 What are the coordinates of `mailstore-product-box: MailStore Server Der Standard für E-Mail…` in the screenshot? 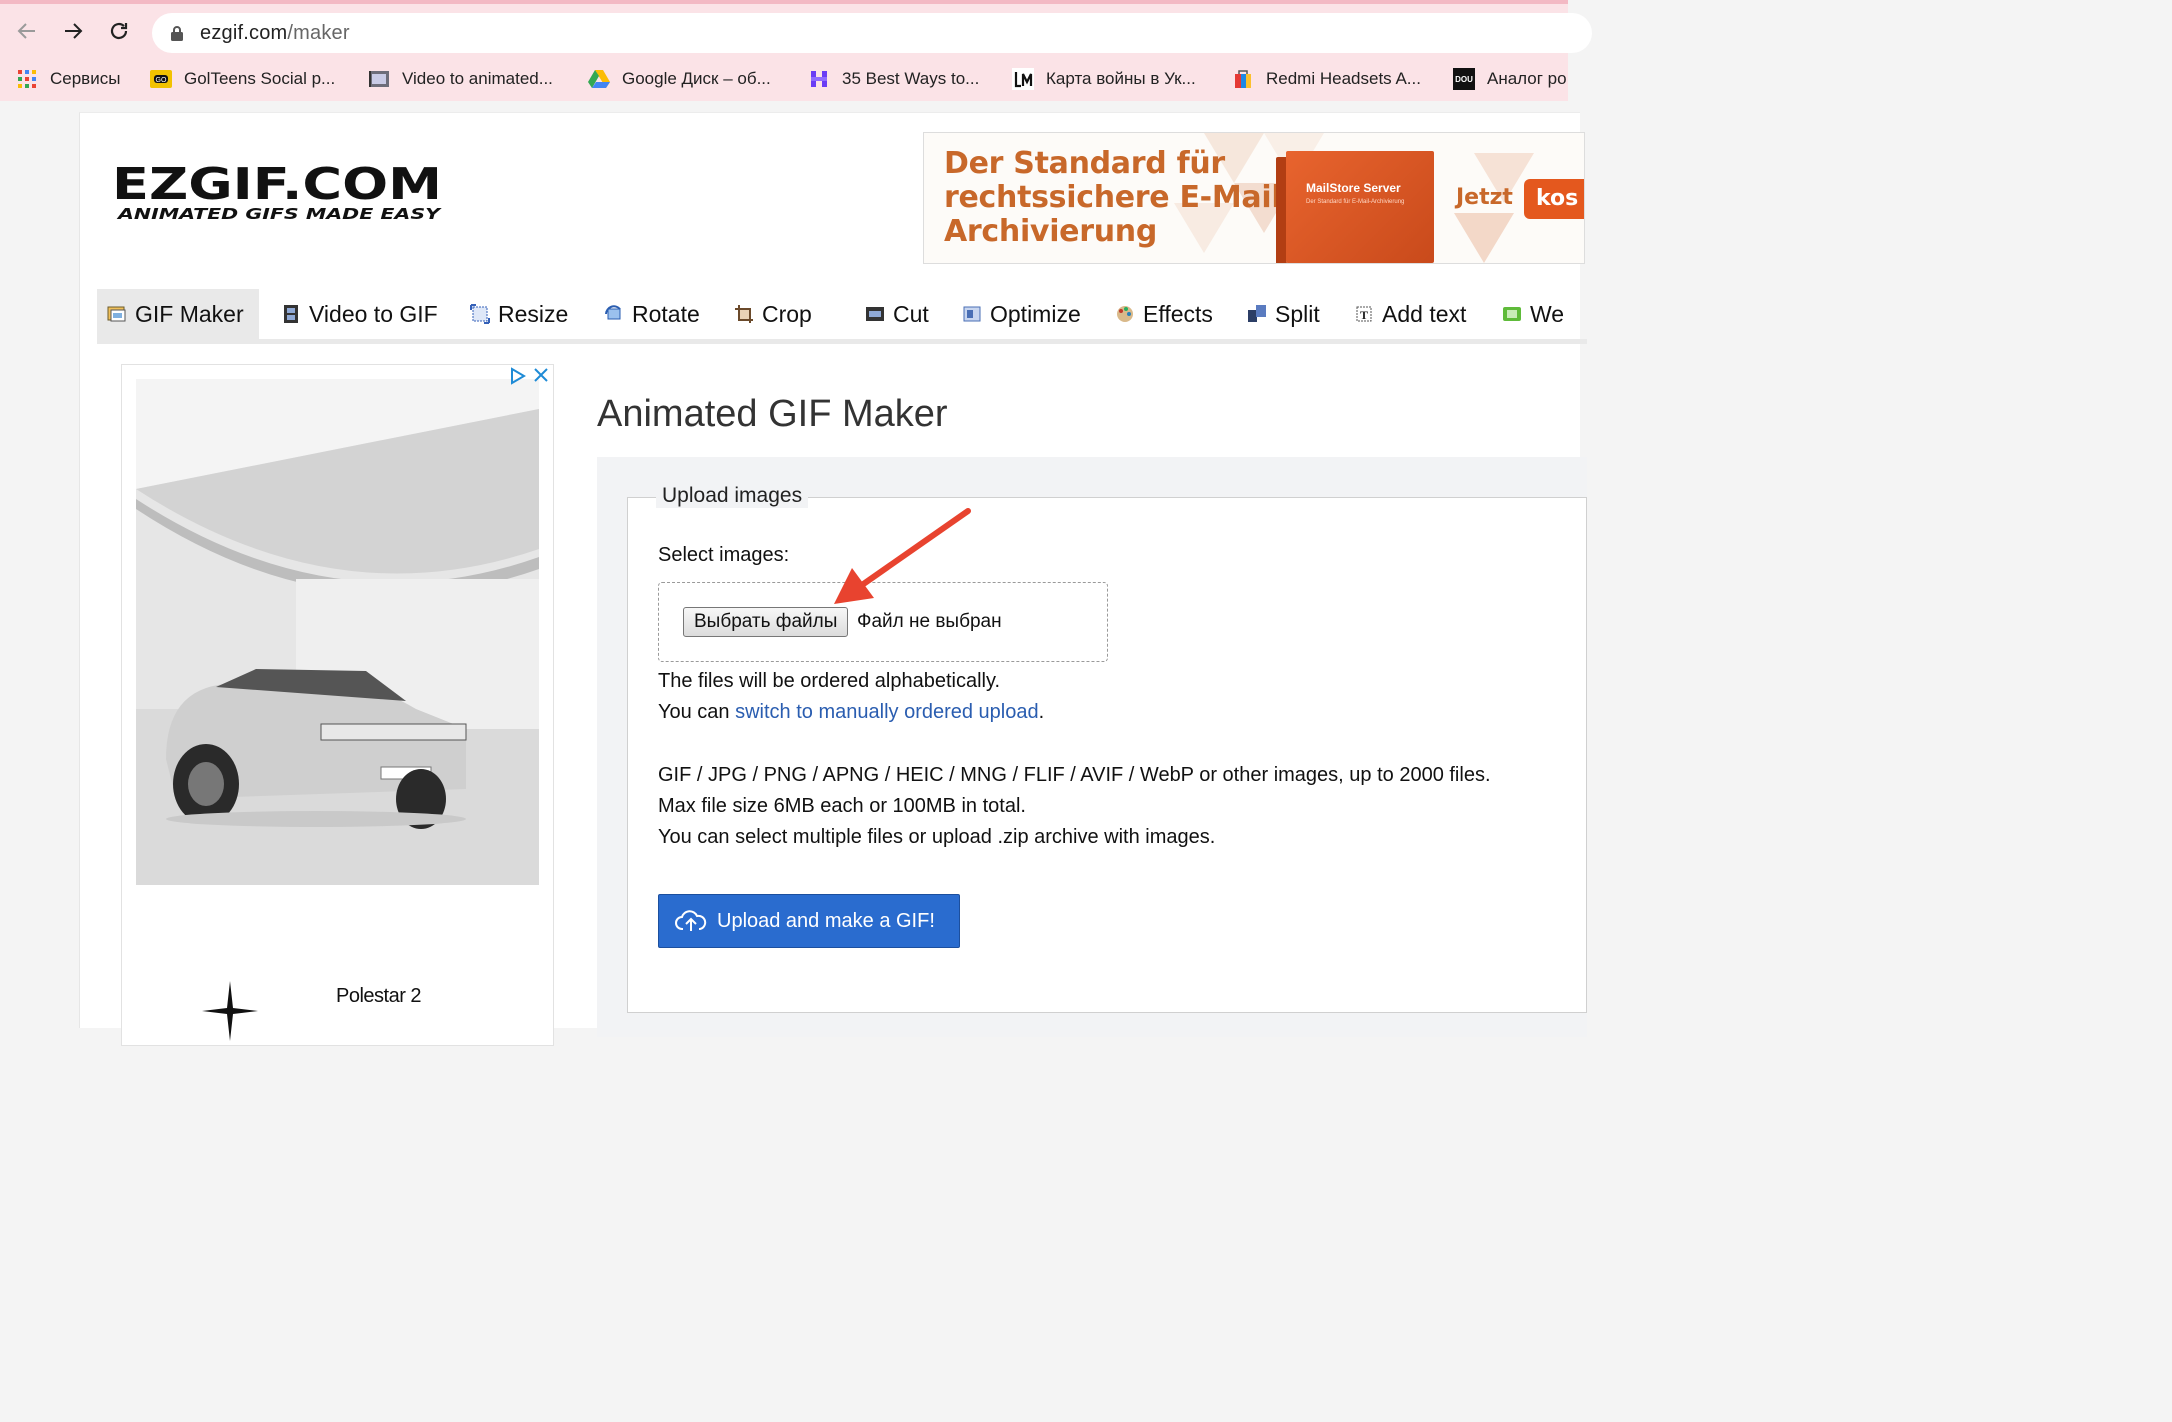 It's located at (1360, 207).